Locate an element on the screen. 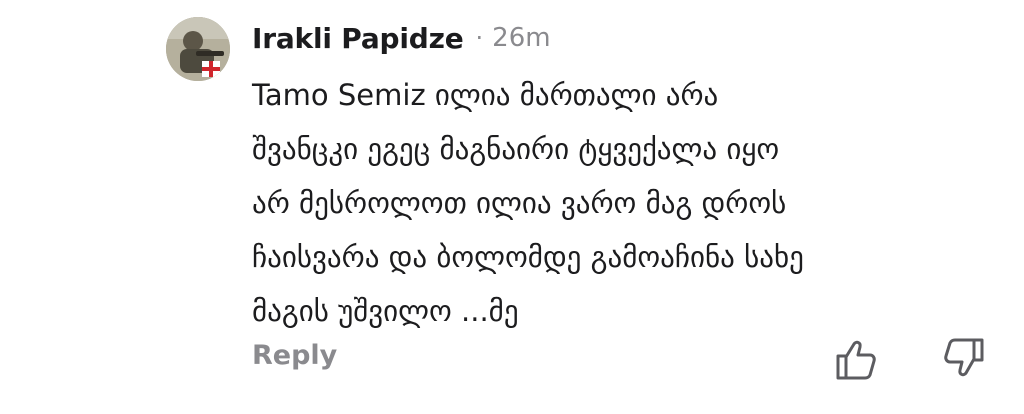 The width and height of the screenshot is (1024, 414). comment-timestamp: 26m is located at coordinates (521, 38).